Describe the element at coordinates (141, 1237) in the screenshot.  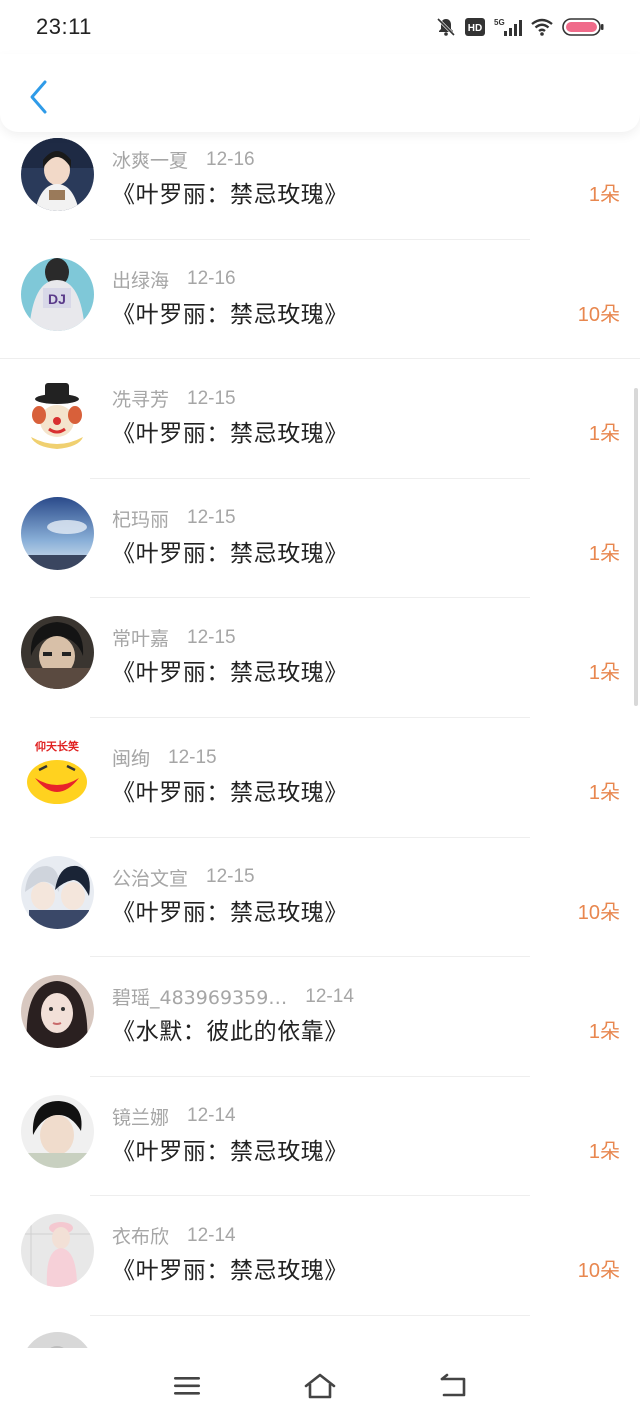
I see `user-name: 衣布欣` at that location.